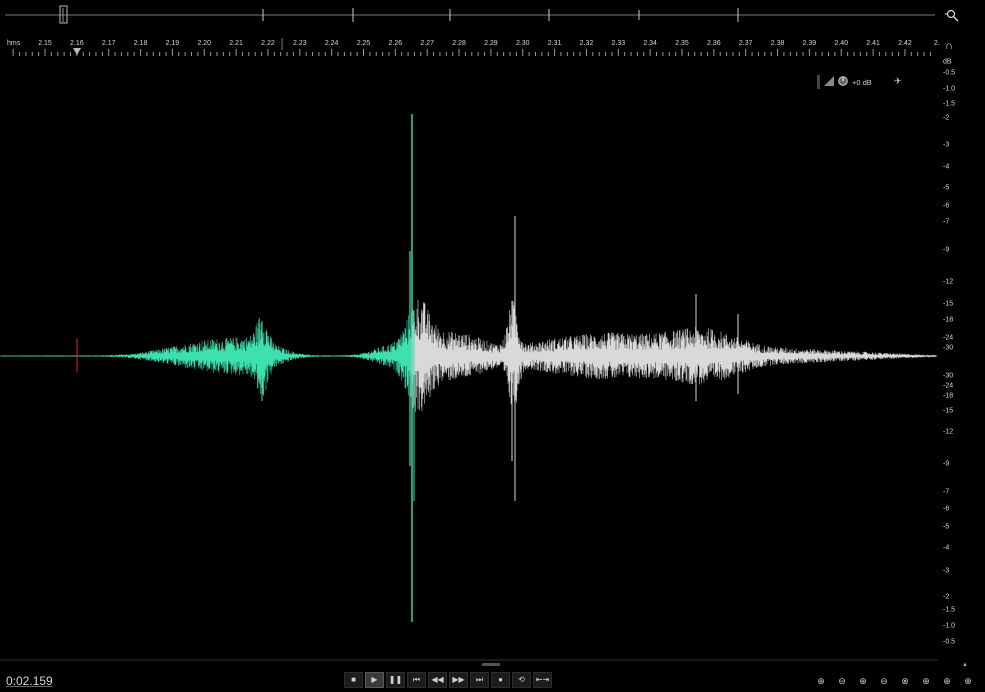 This screenshot has width=985, height=692. I want to click on fast-forward-button: ▶▶, so click(458, 680).